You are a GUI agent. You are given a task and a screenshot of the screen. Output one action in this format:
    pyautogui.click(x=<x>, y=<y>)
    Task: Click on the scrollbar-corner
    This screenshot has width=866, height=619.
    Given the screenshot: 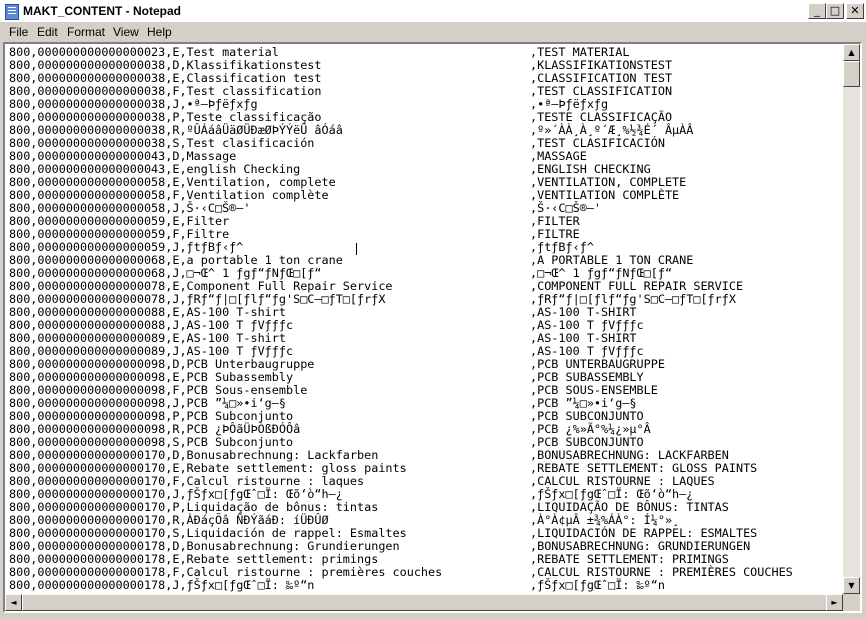 What is the action you would take?
    pyautogui.click(x=851, y=602)
    